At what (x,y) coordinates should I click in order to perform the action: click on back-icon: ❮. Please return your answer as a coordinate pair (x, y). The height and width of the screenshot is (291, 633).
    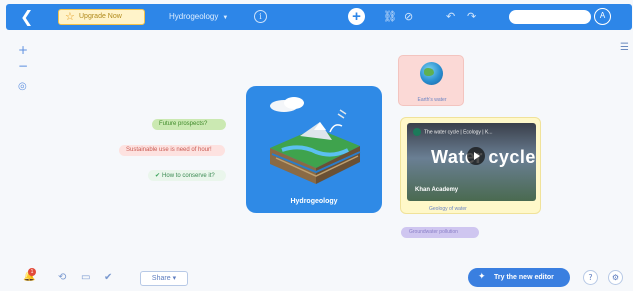
    Looking at the image, I should click on (30, 17).